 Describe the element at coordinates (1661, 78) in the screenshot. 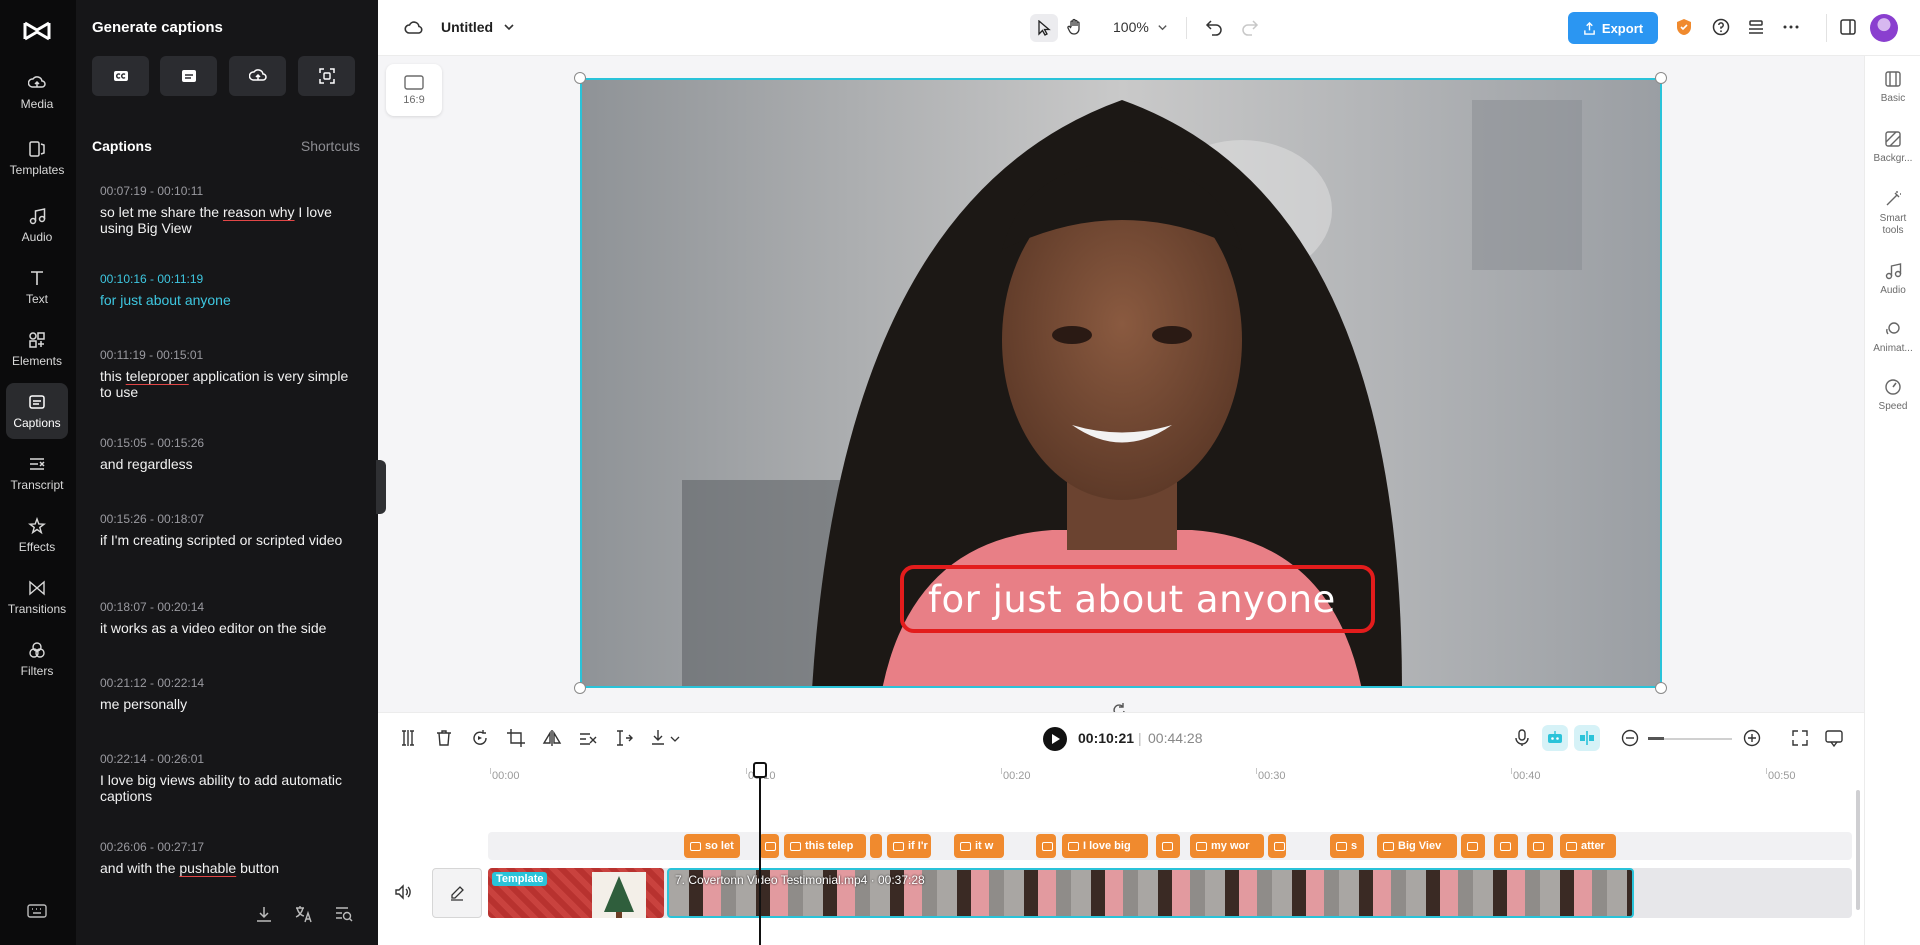

I see `resize-handle-top-right` at that location.